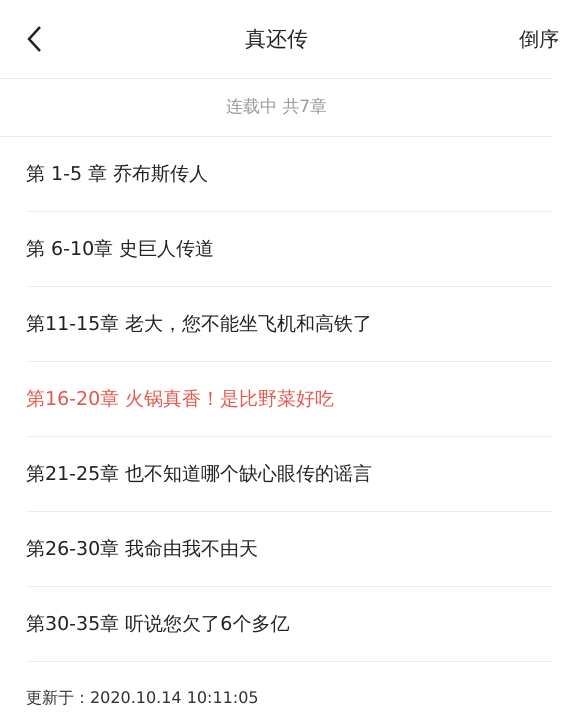  Describe the element at coordinates (289, 174) in the screenshot. I see `chapter-item: 第 1-5 章 乔布斯传人` at that location.